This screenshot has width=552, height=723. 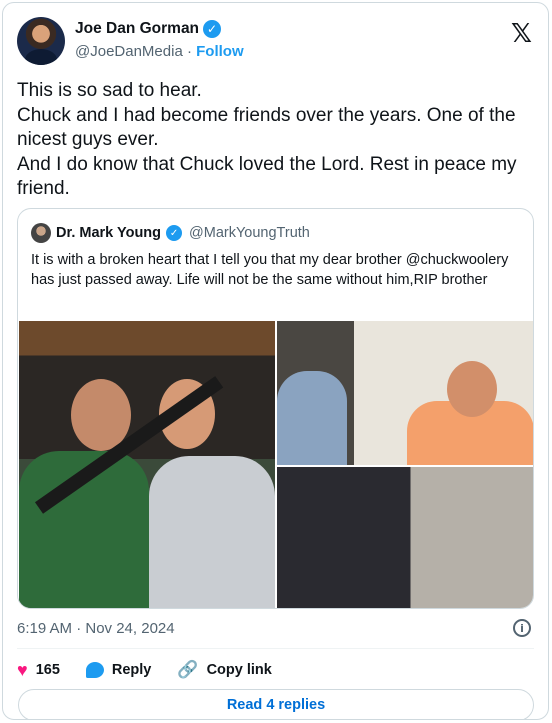 I want to click on photo-head, so click(x=472, y=389).